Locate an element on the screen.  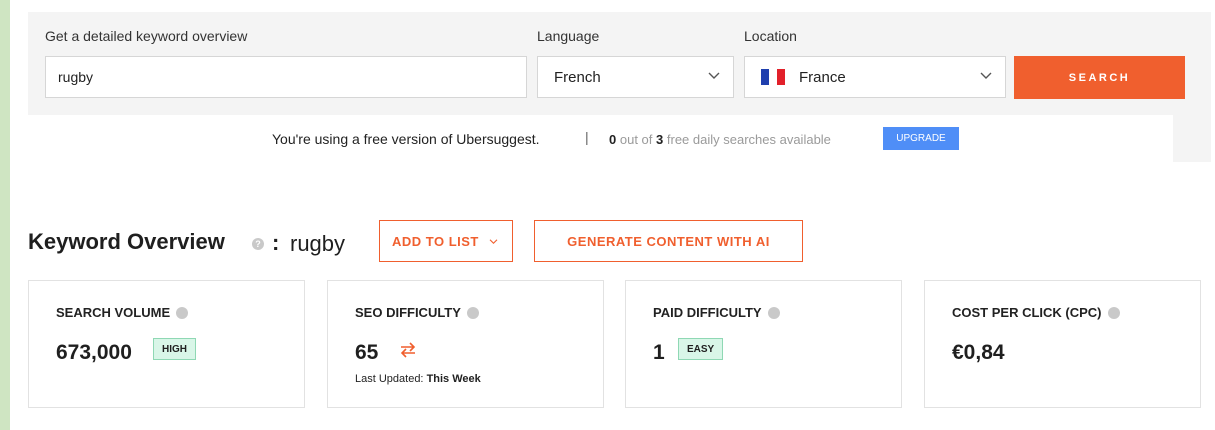
page-title: Keyword Overview is located at coordinates (126, 241).